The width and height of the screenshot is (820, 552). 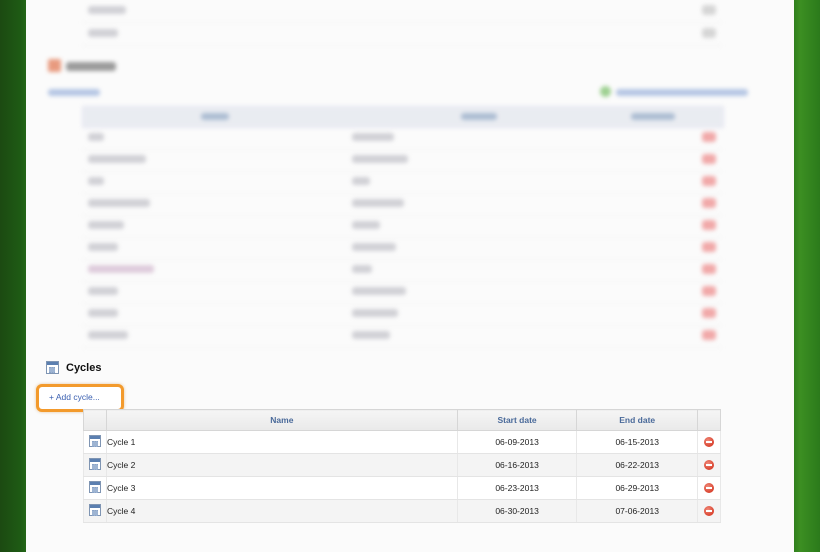 I want to click on cycle-end-date: 06-22-2013, so click(x=637, y=465).